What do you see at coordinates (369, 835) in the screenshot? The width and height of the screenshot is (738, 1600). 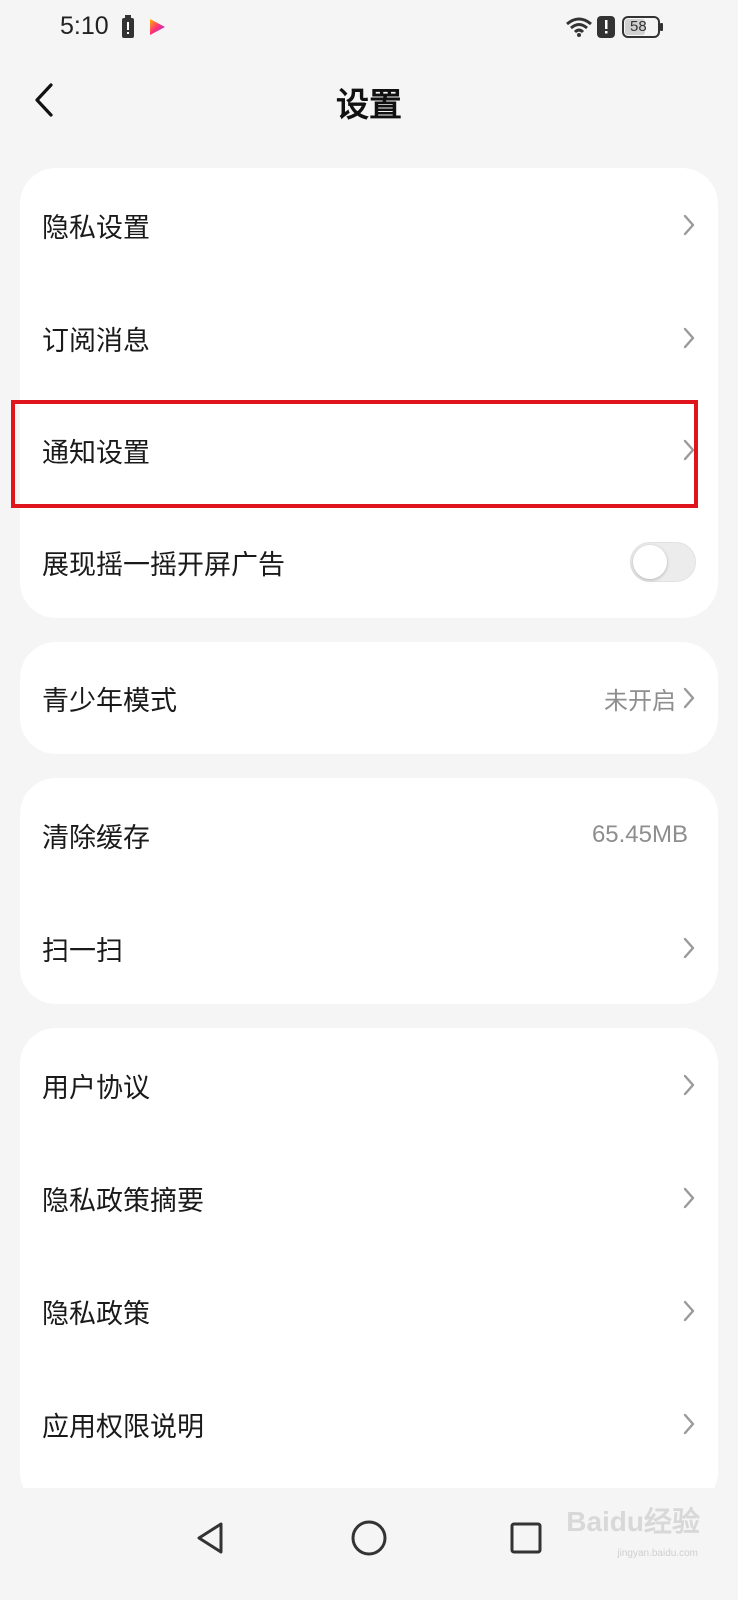 I see `row-clear-cache: 清除缓存 65.45MB` at bounding box center [369, 835].